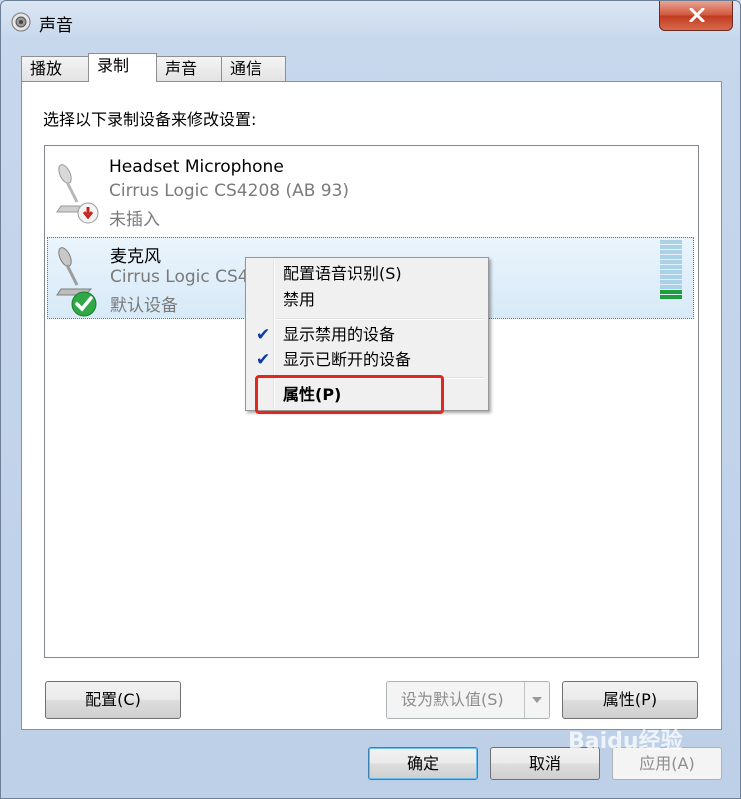 Image resolution: width=741 pixels, height=799 pixels. Describe the element at coordinates (380, 319) in the screenshot. I see `menu-separator` at that location.